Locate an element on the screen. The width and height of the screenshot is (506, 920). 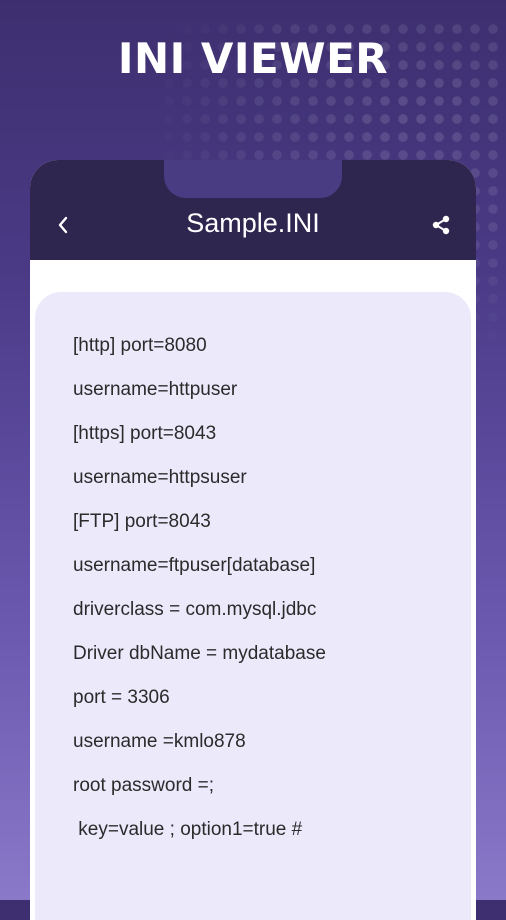
file-line: username=httpuser is located at coordinates (155, 389).